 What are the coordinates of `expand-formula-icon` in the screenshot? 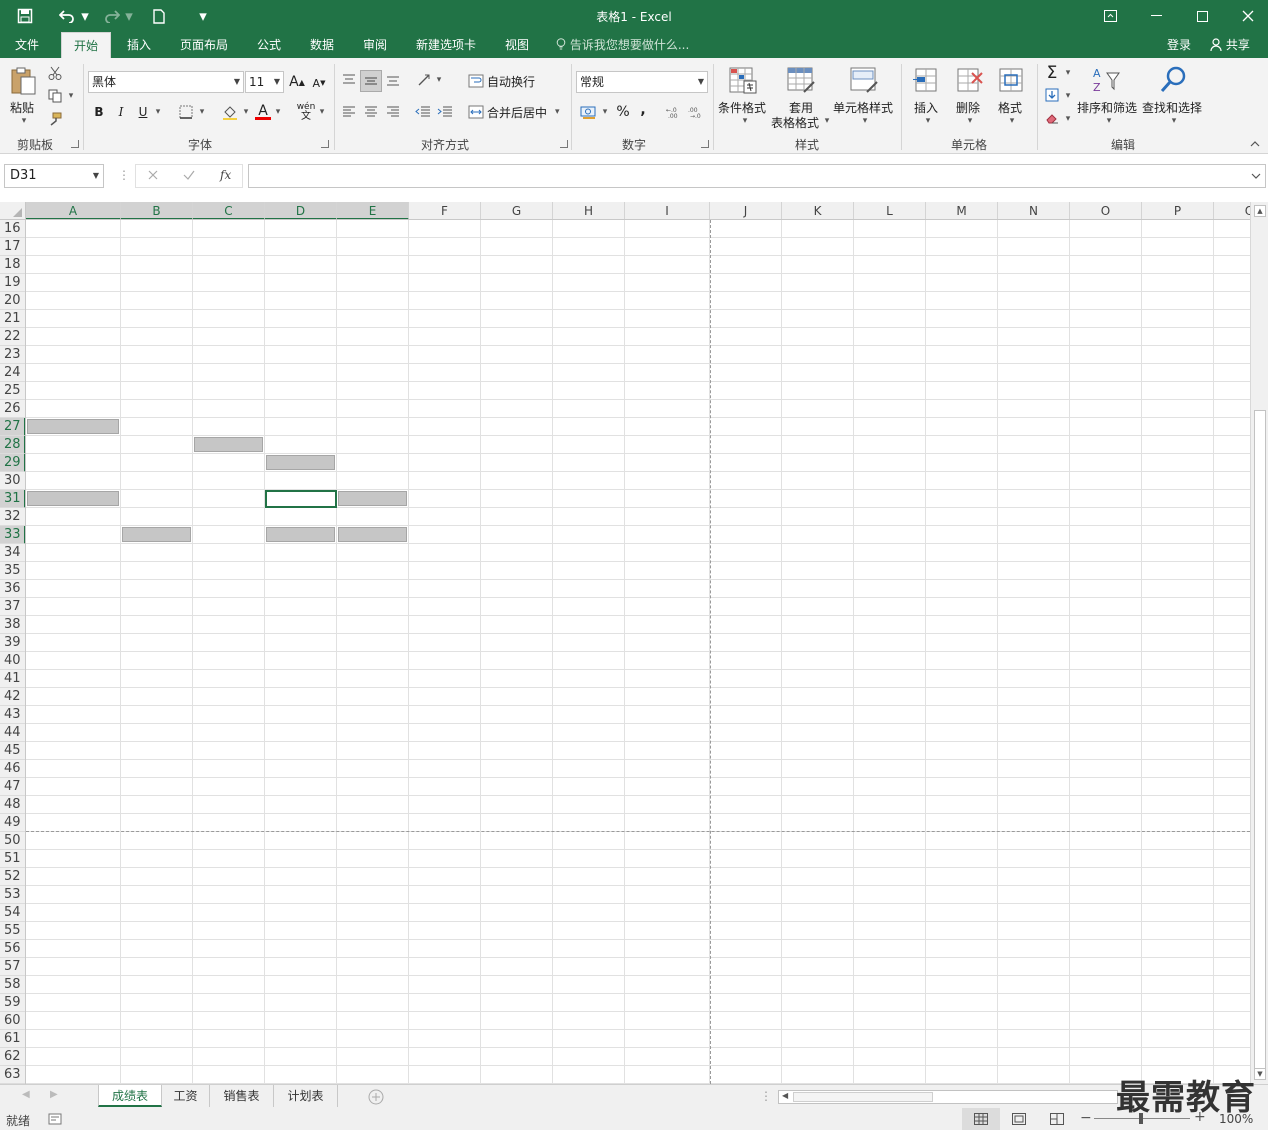 It's located at (1256, 176).